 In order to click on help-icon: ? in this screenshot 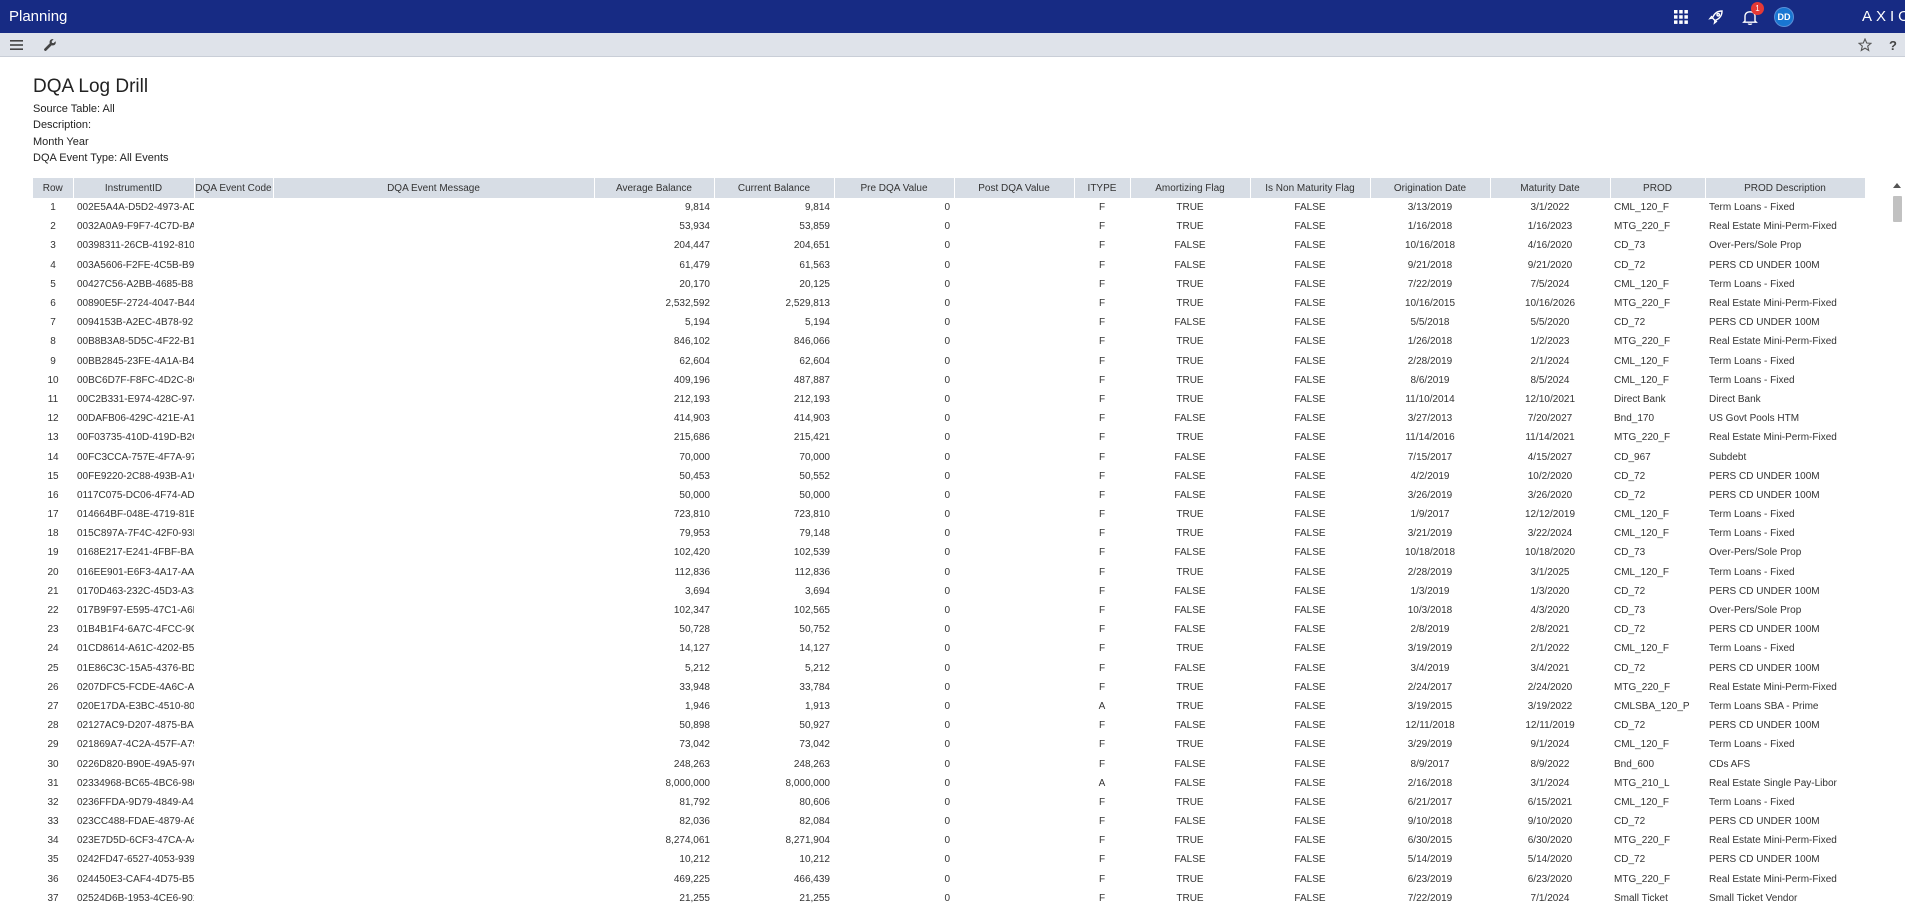, I will do `click(1893, 45)`.